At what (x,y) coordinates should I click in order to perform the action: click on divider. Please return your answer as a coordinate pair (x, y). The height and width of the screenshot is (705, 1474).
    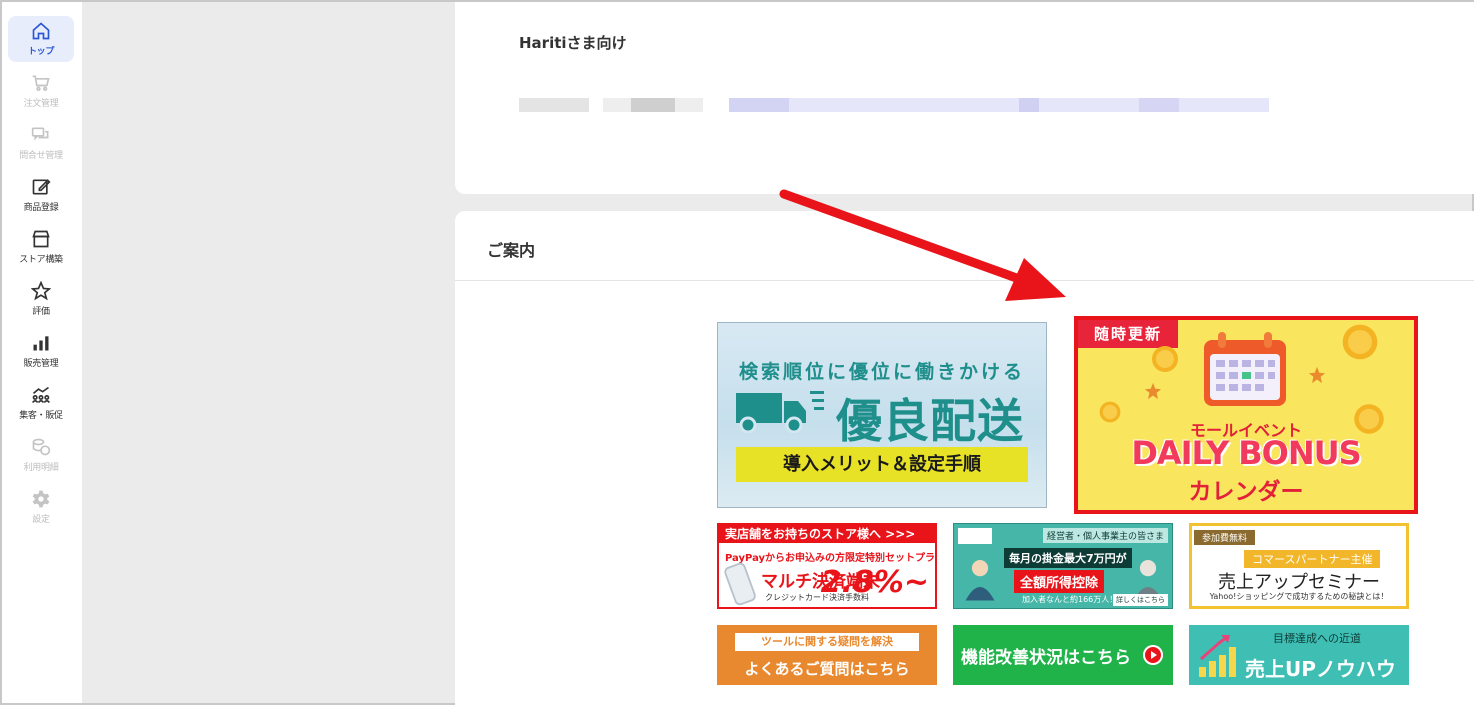
    Looking at the image, I should click on (964, 280).